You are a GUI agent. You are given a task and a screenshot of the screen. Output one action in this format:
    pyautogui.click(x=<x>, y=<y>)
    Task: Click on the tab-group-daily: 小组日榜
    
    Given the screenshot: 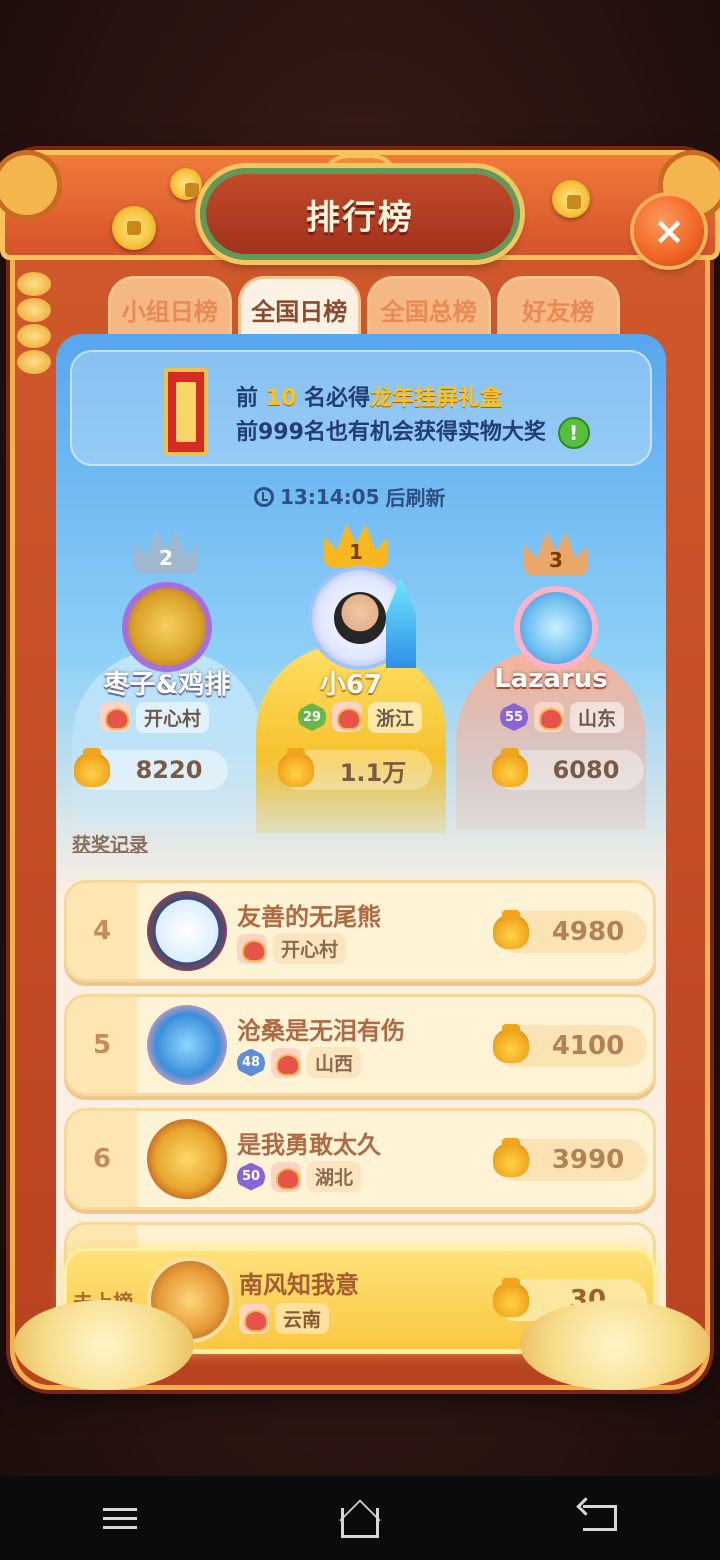 What is the action you would take?
    pyautogui.click(x=170, y=308)
    